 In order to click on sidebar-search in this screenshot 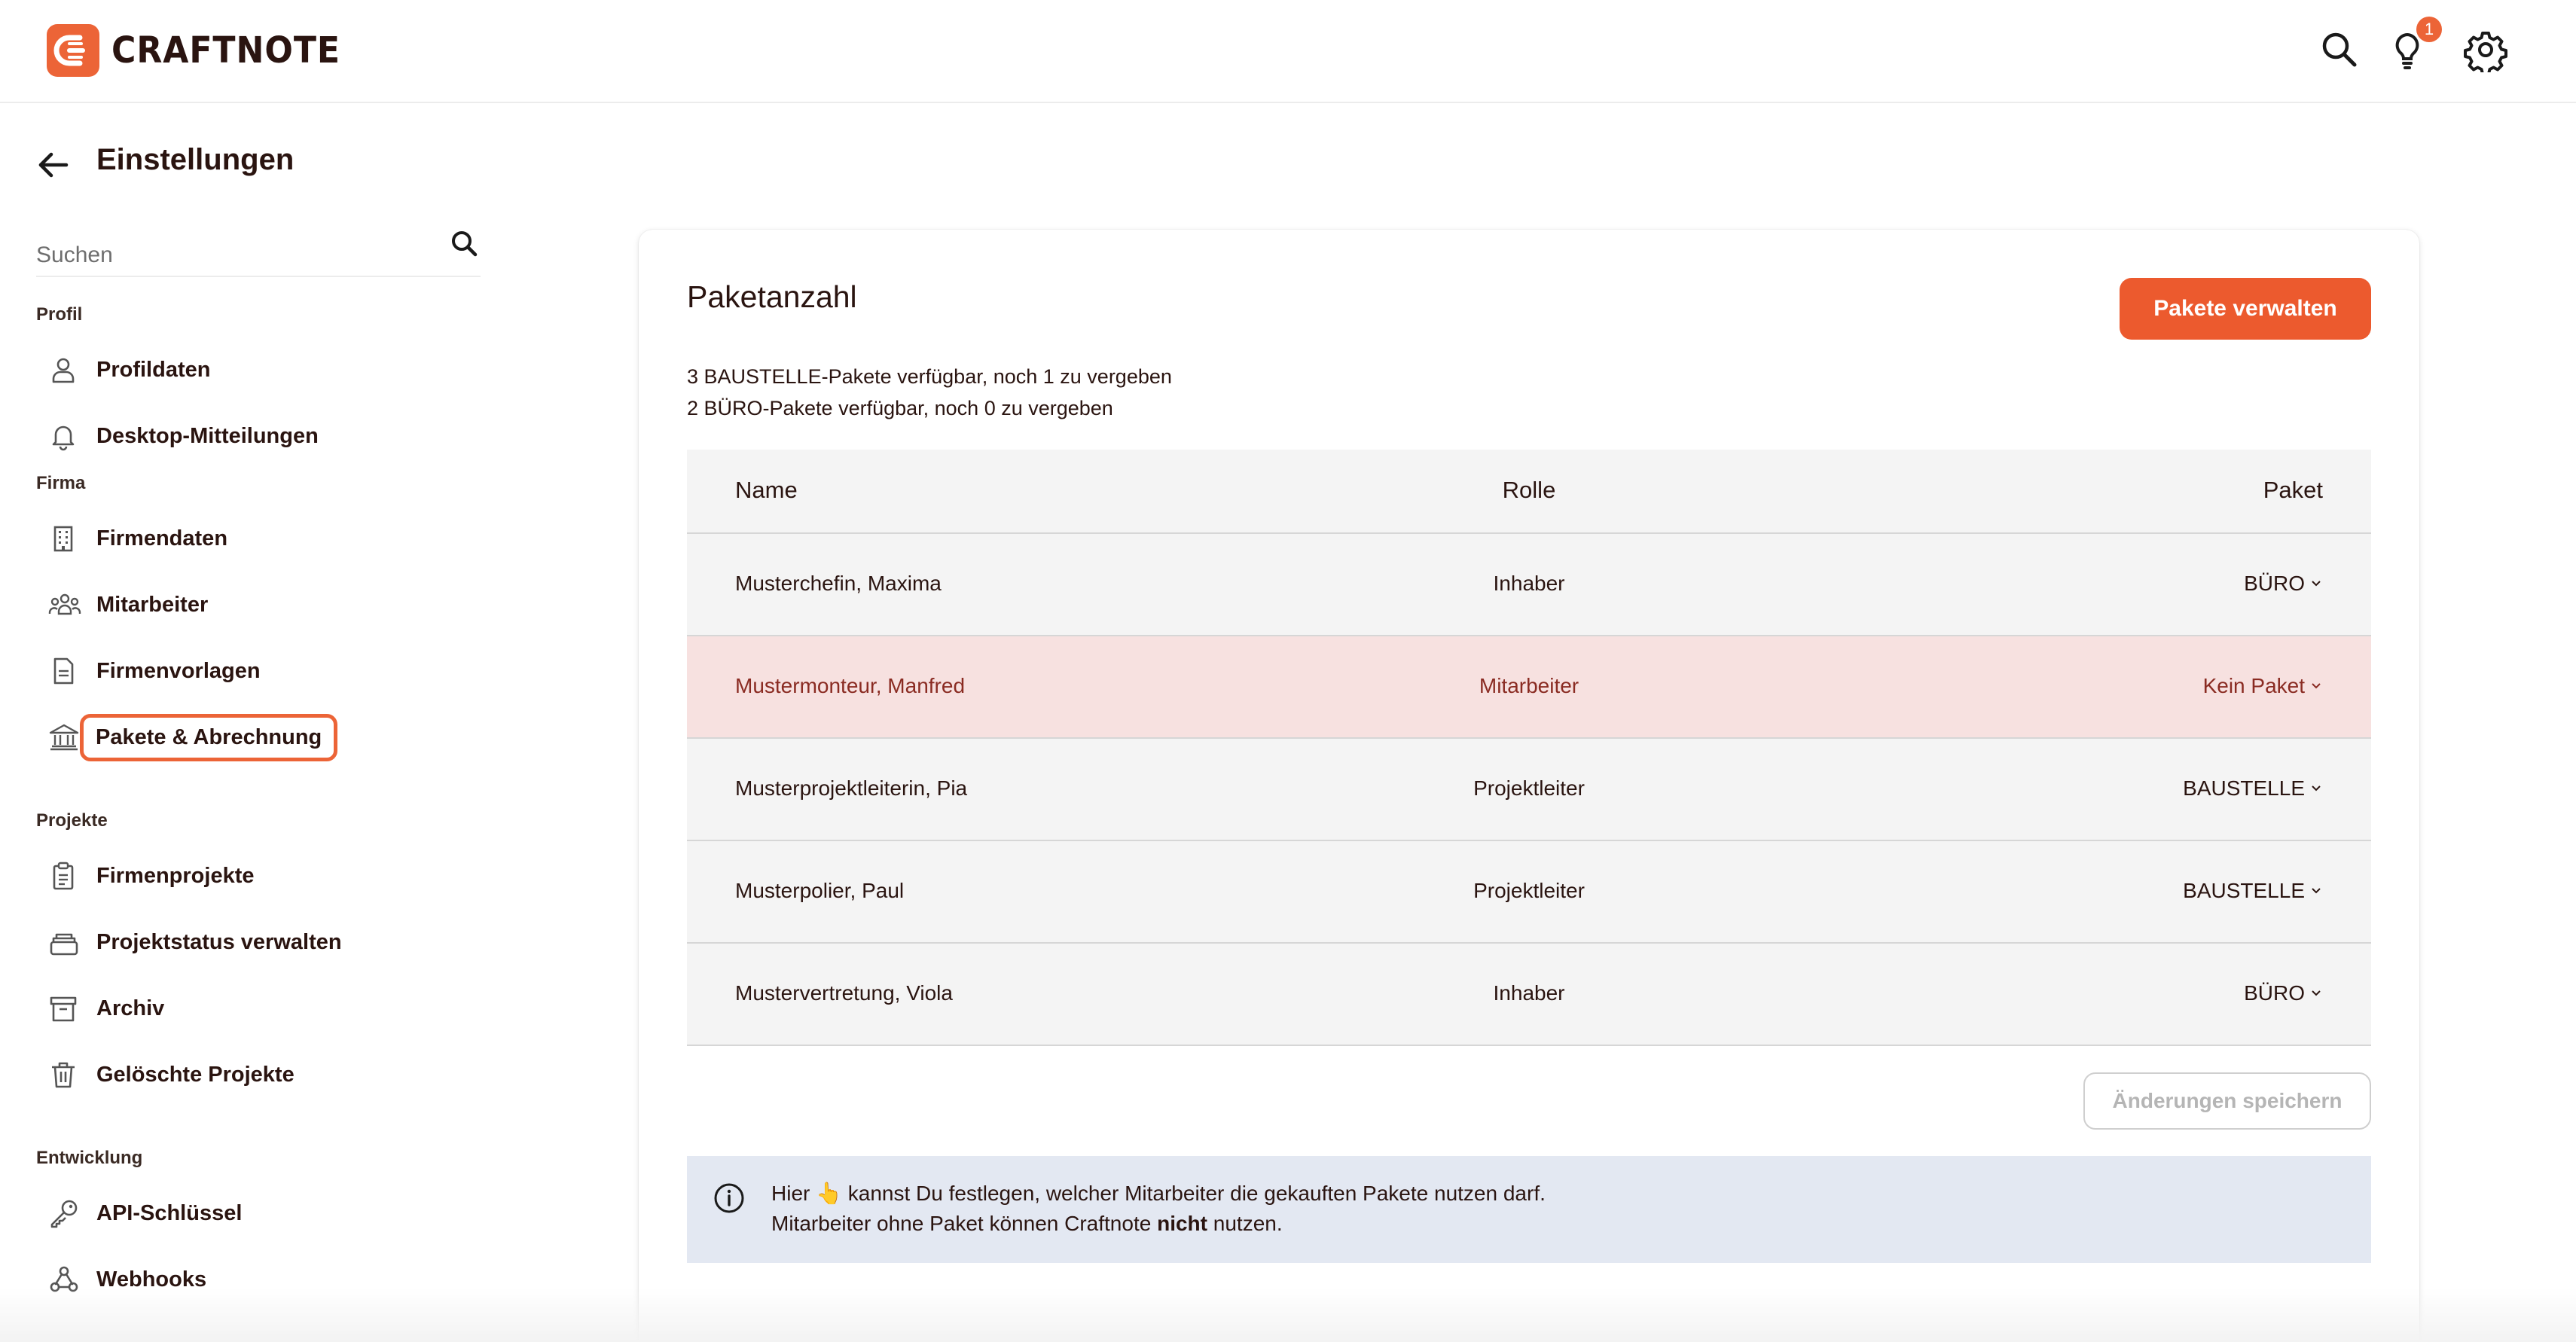, I will do `click(259, 251)`.